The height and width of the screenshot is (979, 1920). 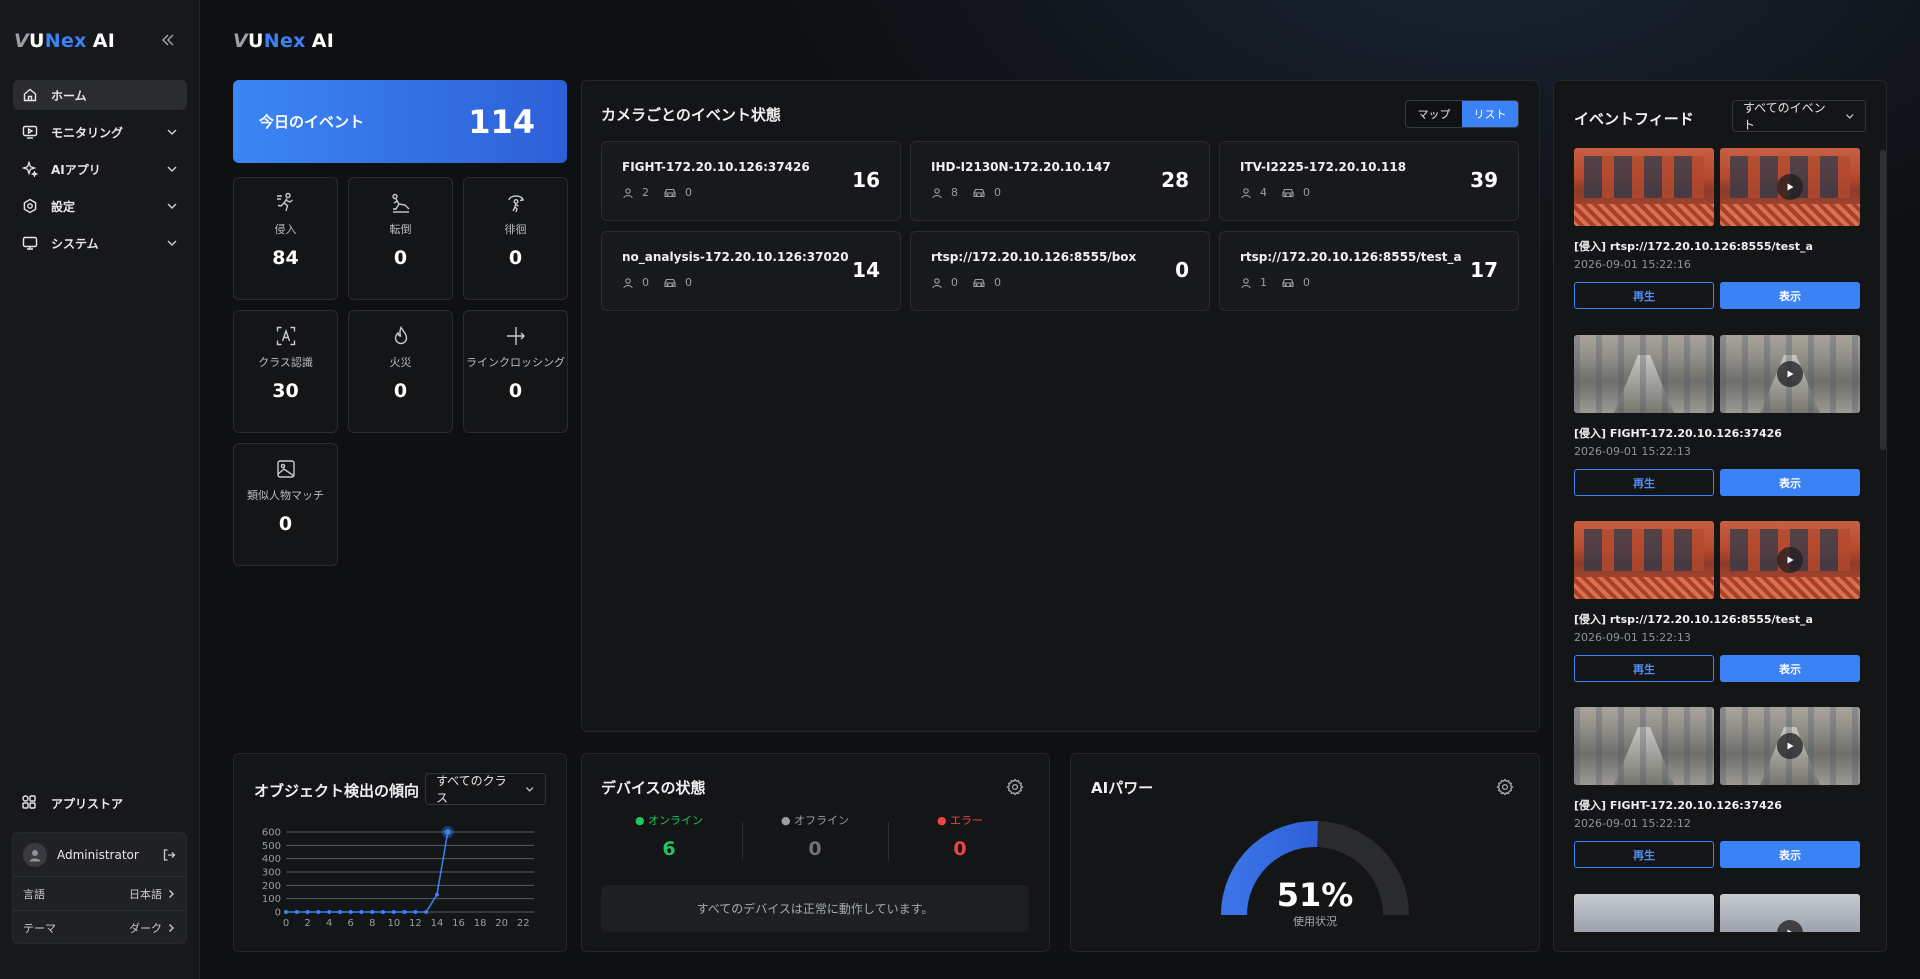 What do you see at coordinates (285, 238) in the screenshot?
I see `stat-intrusion: 侵入 84` at bounding box center [285, 238].